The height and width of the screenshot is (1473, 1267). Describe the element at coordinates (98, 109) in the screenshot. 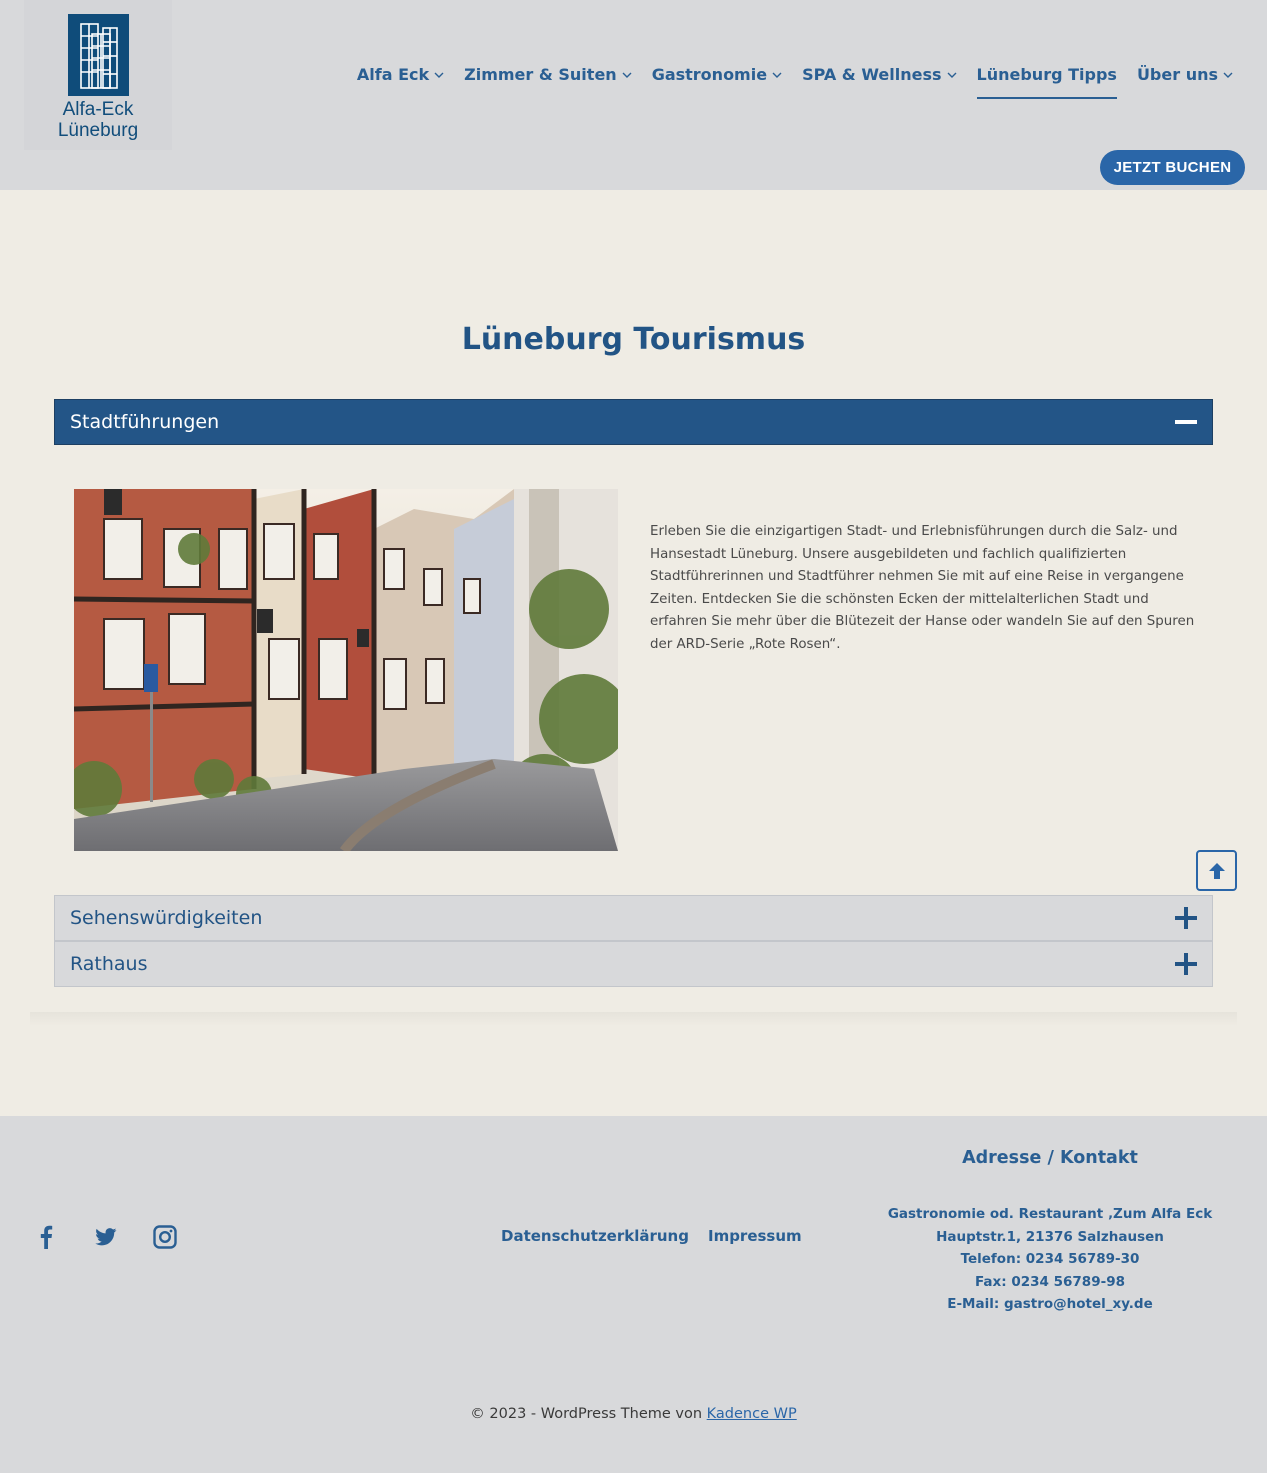

I see `logo-line-1: Alfa-Eck` at that location.